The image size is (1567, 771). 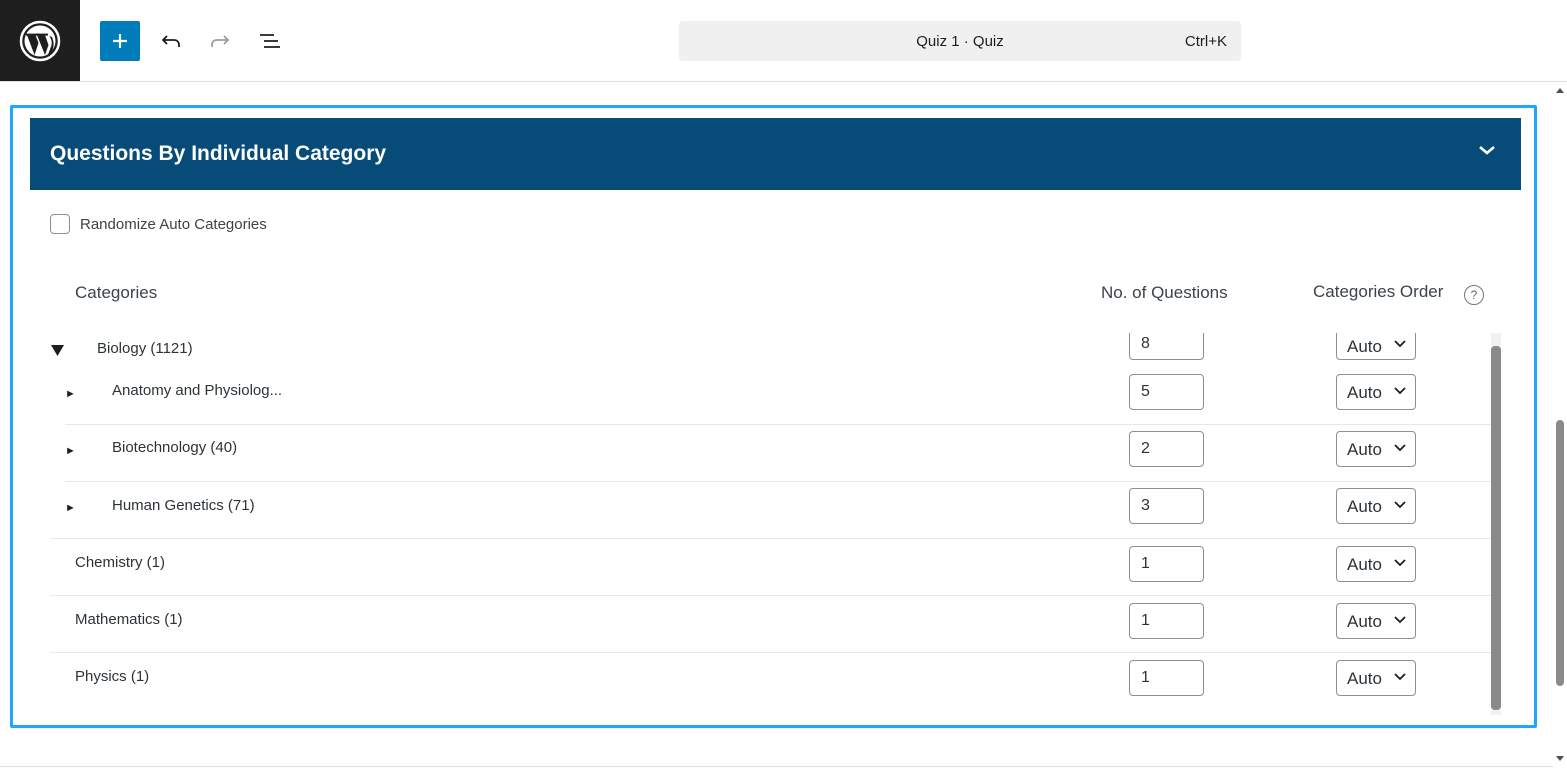 What do you see at coordinates (60, 224) in the screenshot?
I see `randomize-checkbox` at bounding box center [60, 224].